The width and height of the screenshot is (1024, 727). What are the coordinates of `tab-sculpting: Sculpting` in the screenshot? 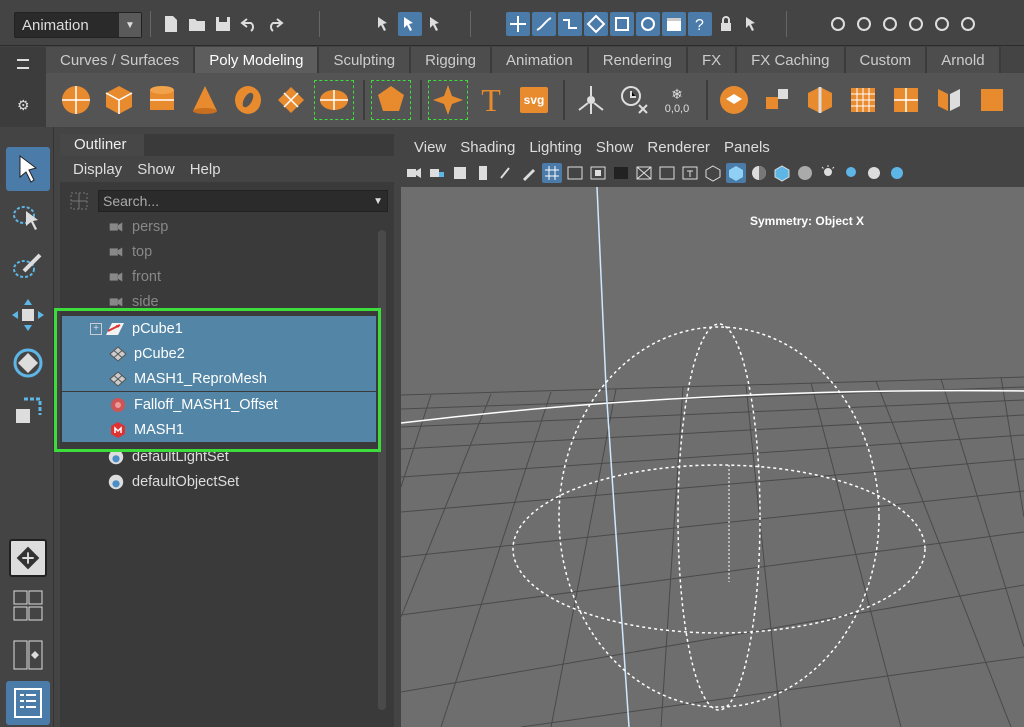 It's located at (365, 60).